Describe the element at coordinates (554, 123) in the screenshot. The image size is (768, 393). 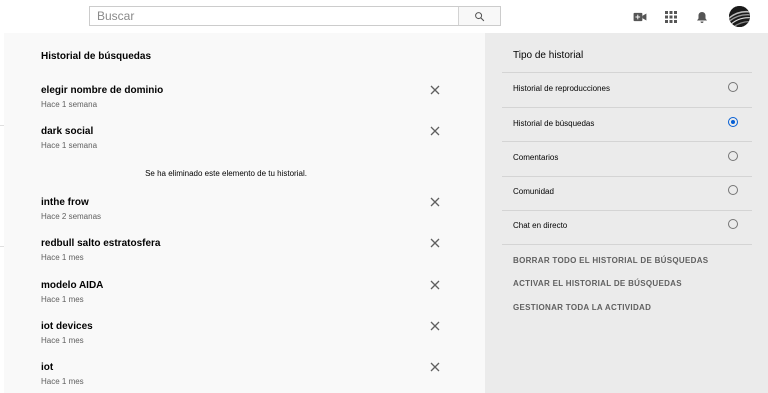
I see `option-label: Historial de búsquedas` at that location.